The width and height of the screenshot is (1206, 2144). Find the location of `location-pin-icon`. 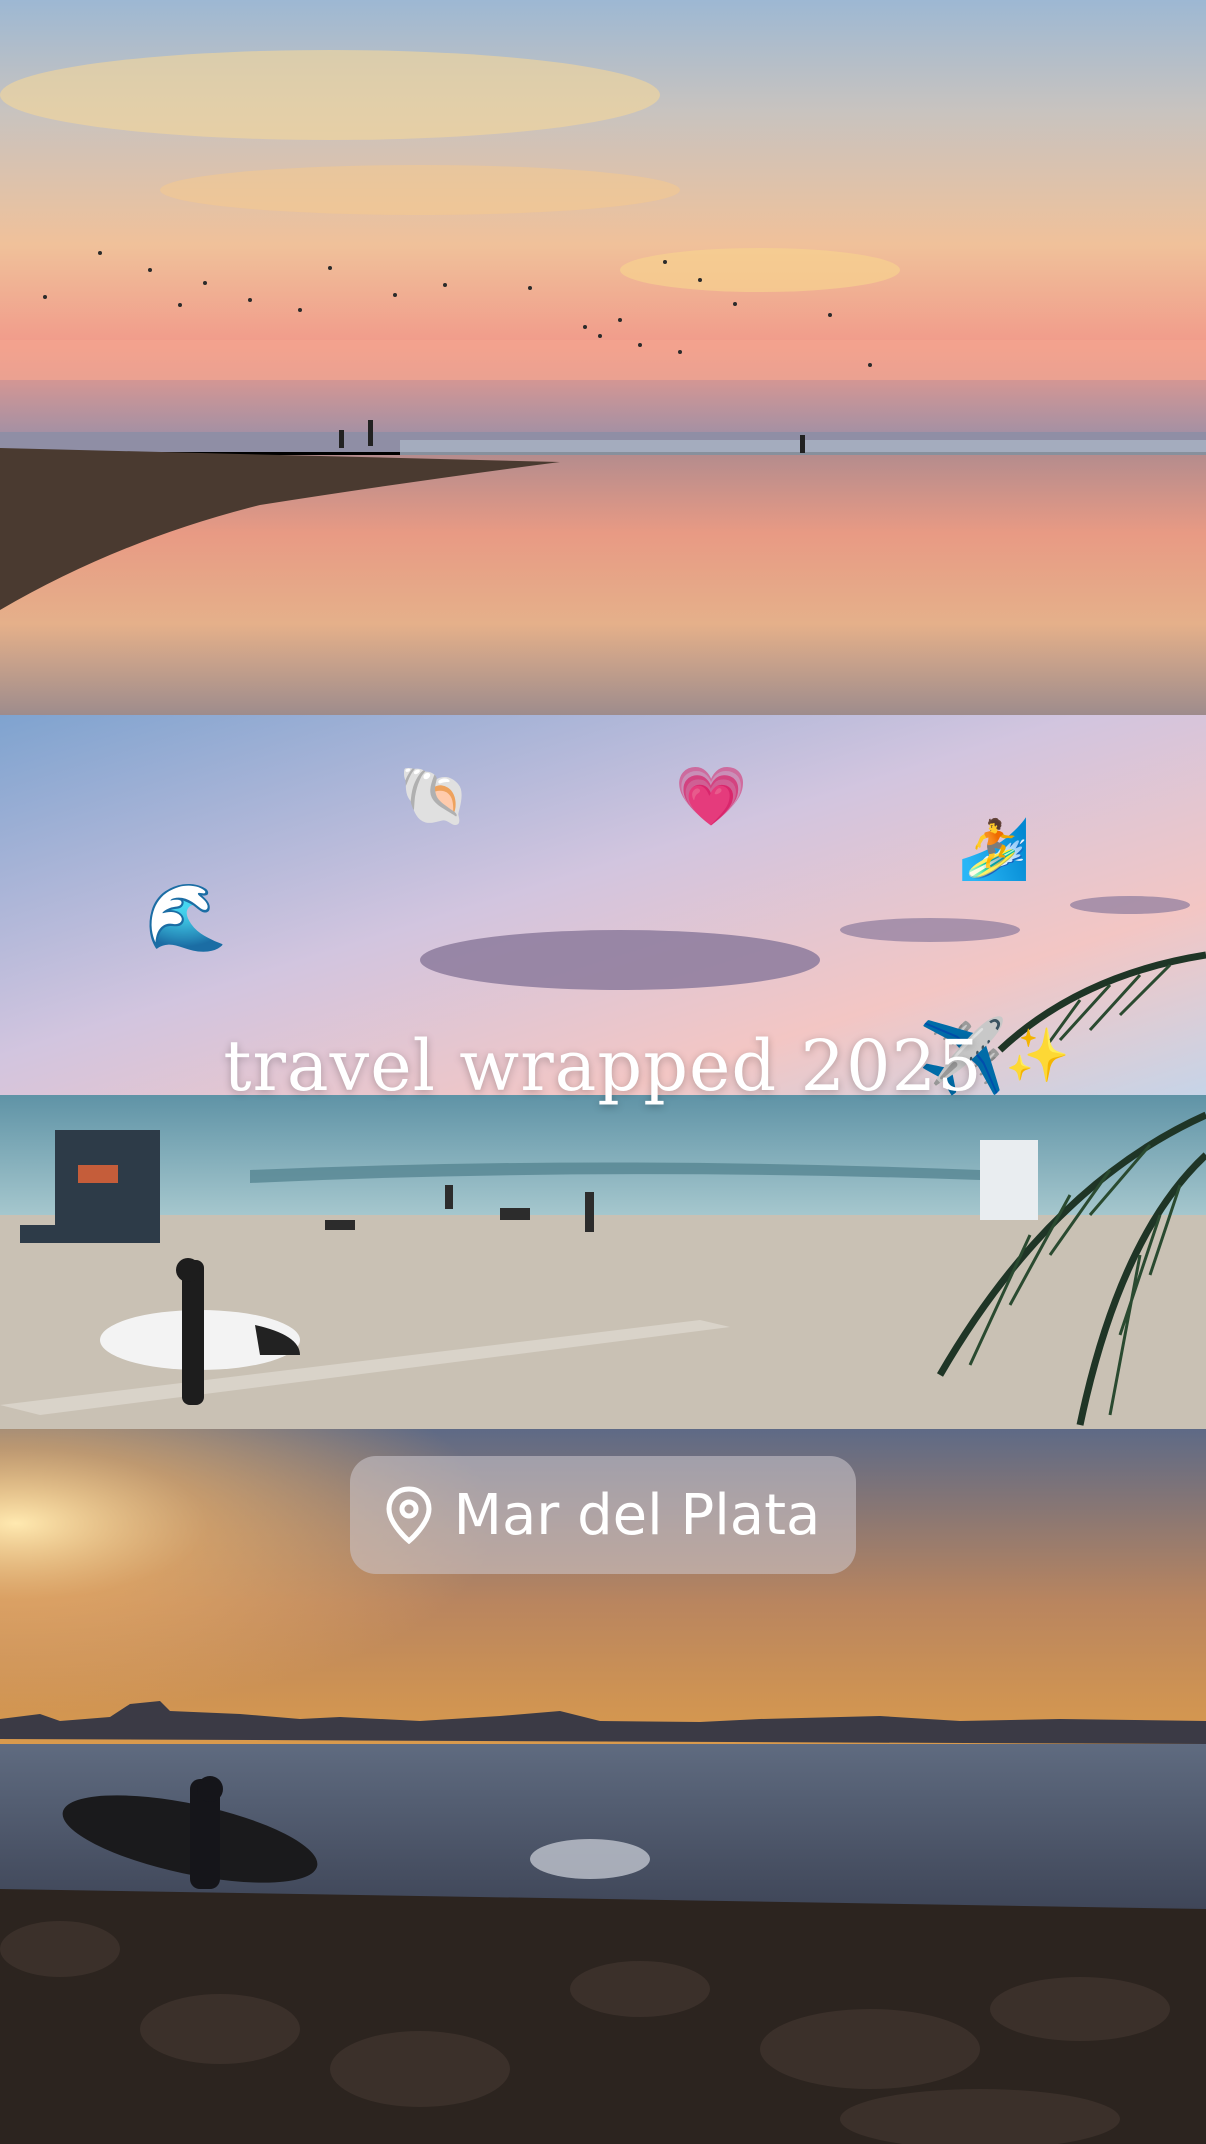

location-pin-icon is located at coordinates (409, 1515).